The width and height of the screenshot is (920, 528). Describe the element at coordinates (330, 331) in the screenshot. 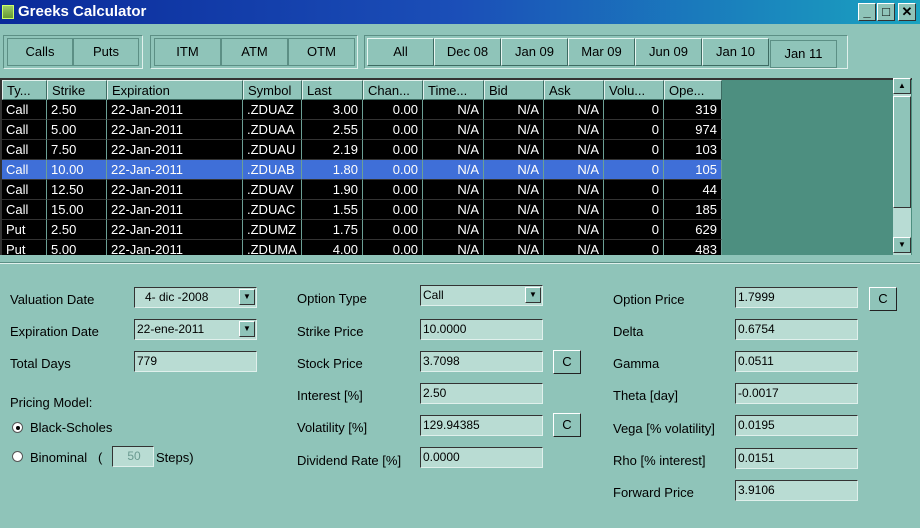

I see `strike-price-label: Strike Price` at that location.